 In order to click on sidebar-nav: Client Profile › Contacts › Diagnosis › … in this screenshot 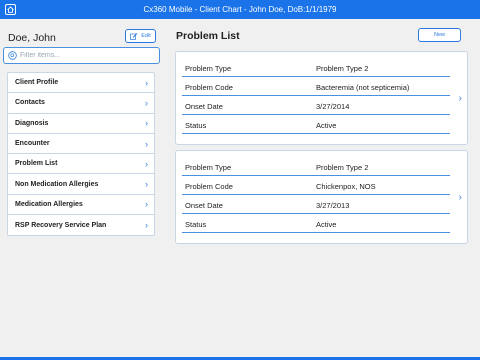, I will do `click(81, 154)`.